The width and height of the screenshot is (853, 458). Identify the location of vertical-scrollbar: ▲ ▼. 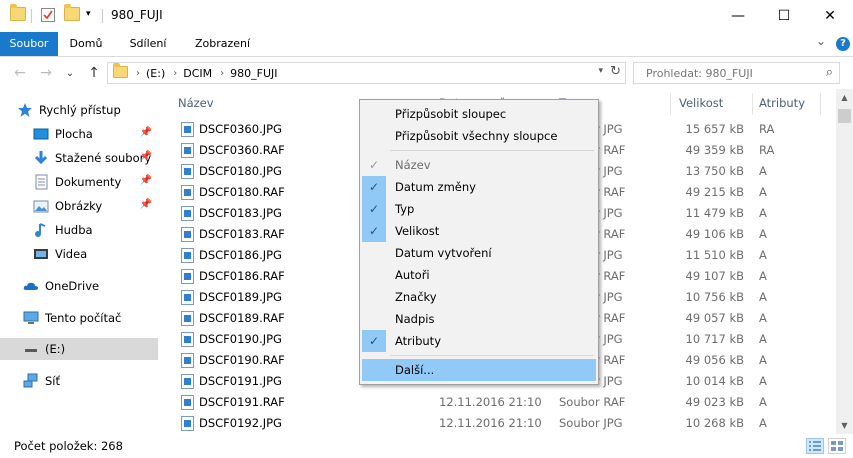
(844, 261).